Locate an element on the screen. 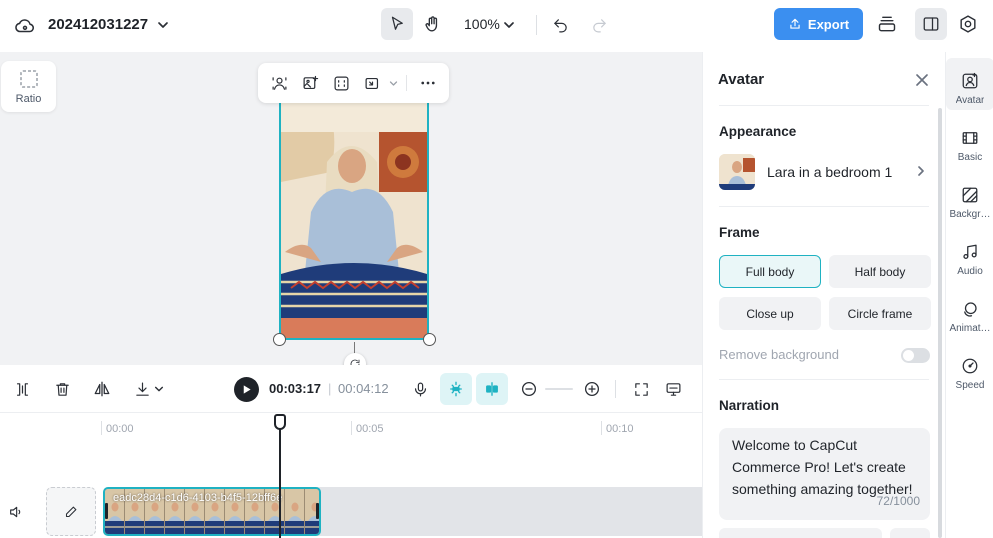 This screenshot has height=538, width=993. top-bar: 202412031227 100% Export is located at coordinates (496, 26).